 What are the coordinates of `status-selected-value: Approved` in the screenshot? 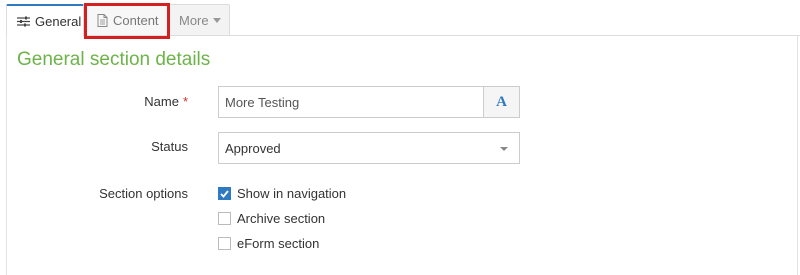 It's located at (253, 148).